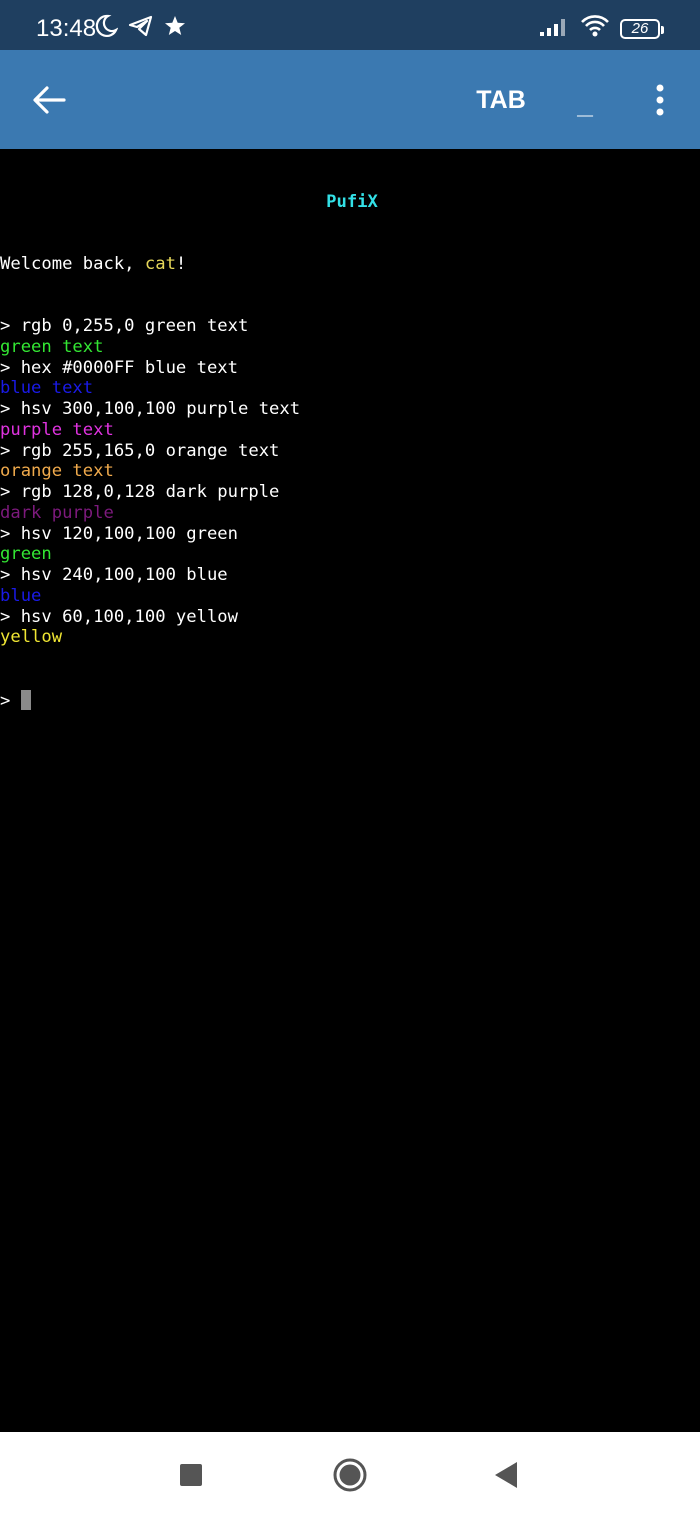 This screenshot has height=1517, width=700. Describe the element at coordinates (47, 388) in the screenshot. I see `terminal-output-line: blue text` at that location.